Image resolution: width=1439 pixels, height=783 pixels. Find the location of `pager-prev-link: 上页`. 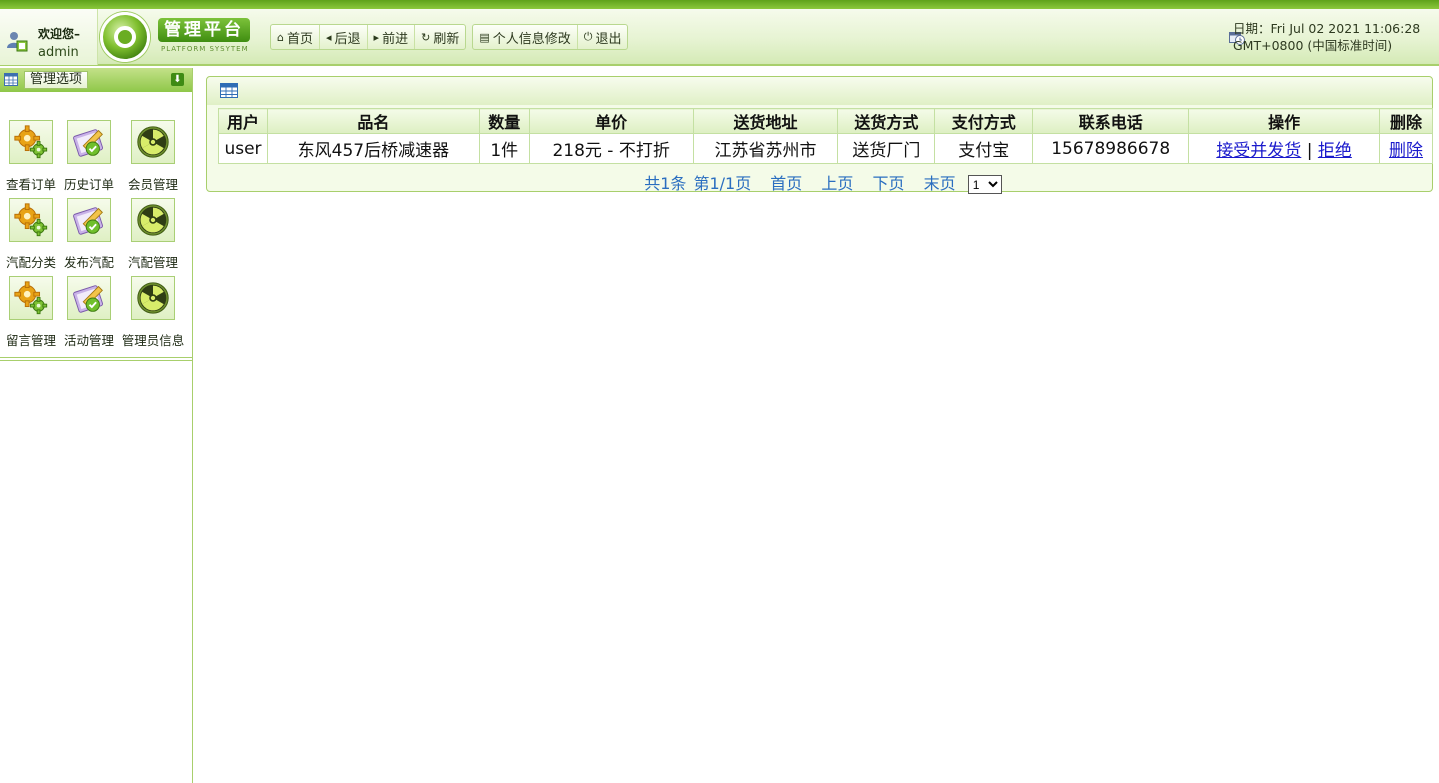

pager-prev-link: 上页 is located at coordinates (837, 183).